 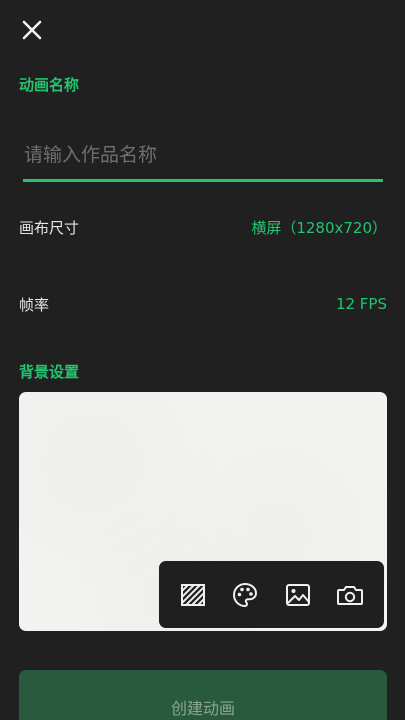 What do you see at coordinates (271, 594) in the screenshot?
I see `background-toolbar` at bounding box center [271, 594].